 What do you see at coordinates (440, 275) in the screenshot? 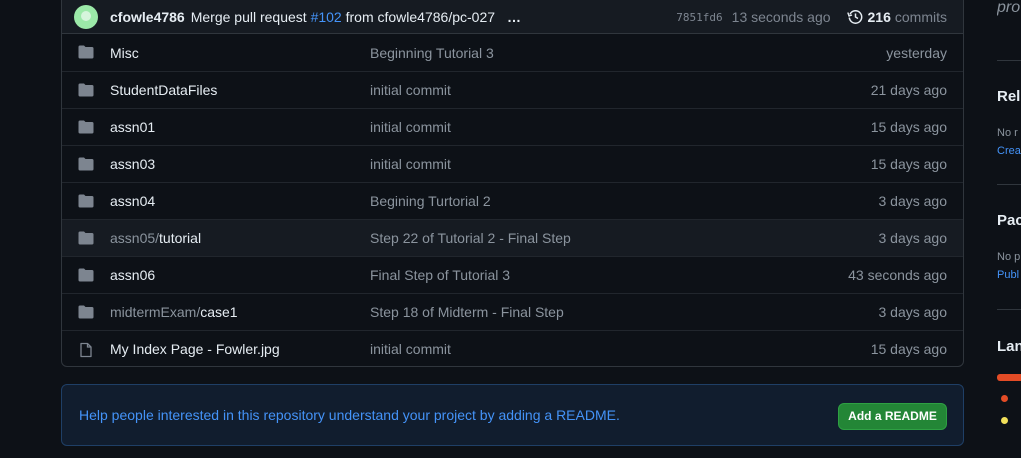
I see `file-commit-message: Final Step of Tutorial 3` at bounding box center [440, 275].